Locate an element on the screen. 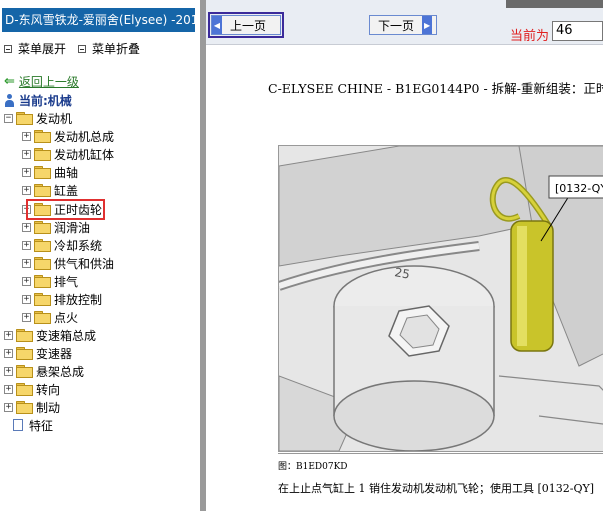 Image resolution: width=603 pixels, height=511 pixels. back-link-label: 返回上一级 is located at coordinates (48, 82).